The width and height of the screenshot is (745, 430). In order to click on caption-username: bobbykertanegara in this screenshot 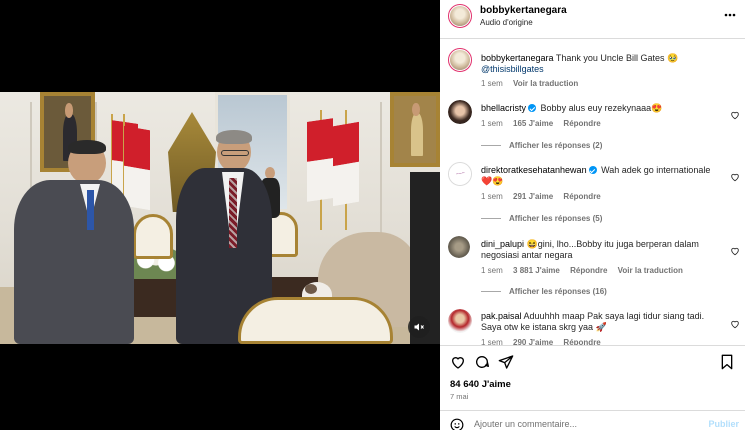, I will do `click(517, 58)`.